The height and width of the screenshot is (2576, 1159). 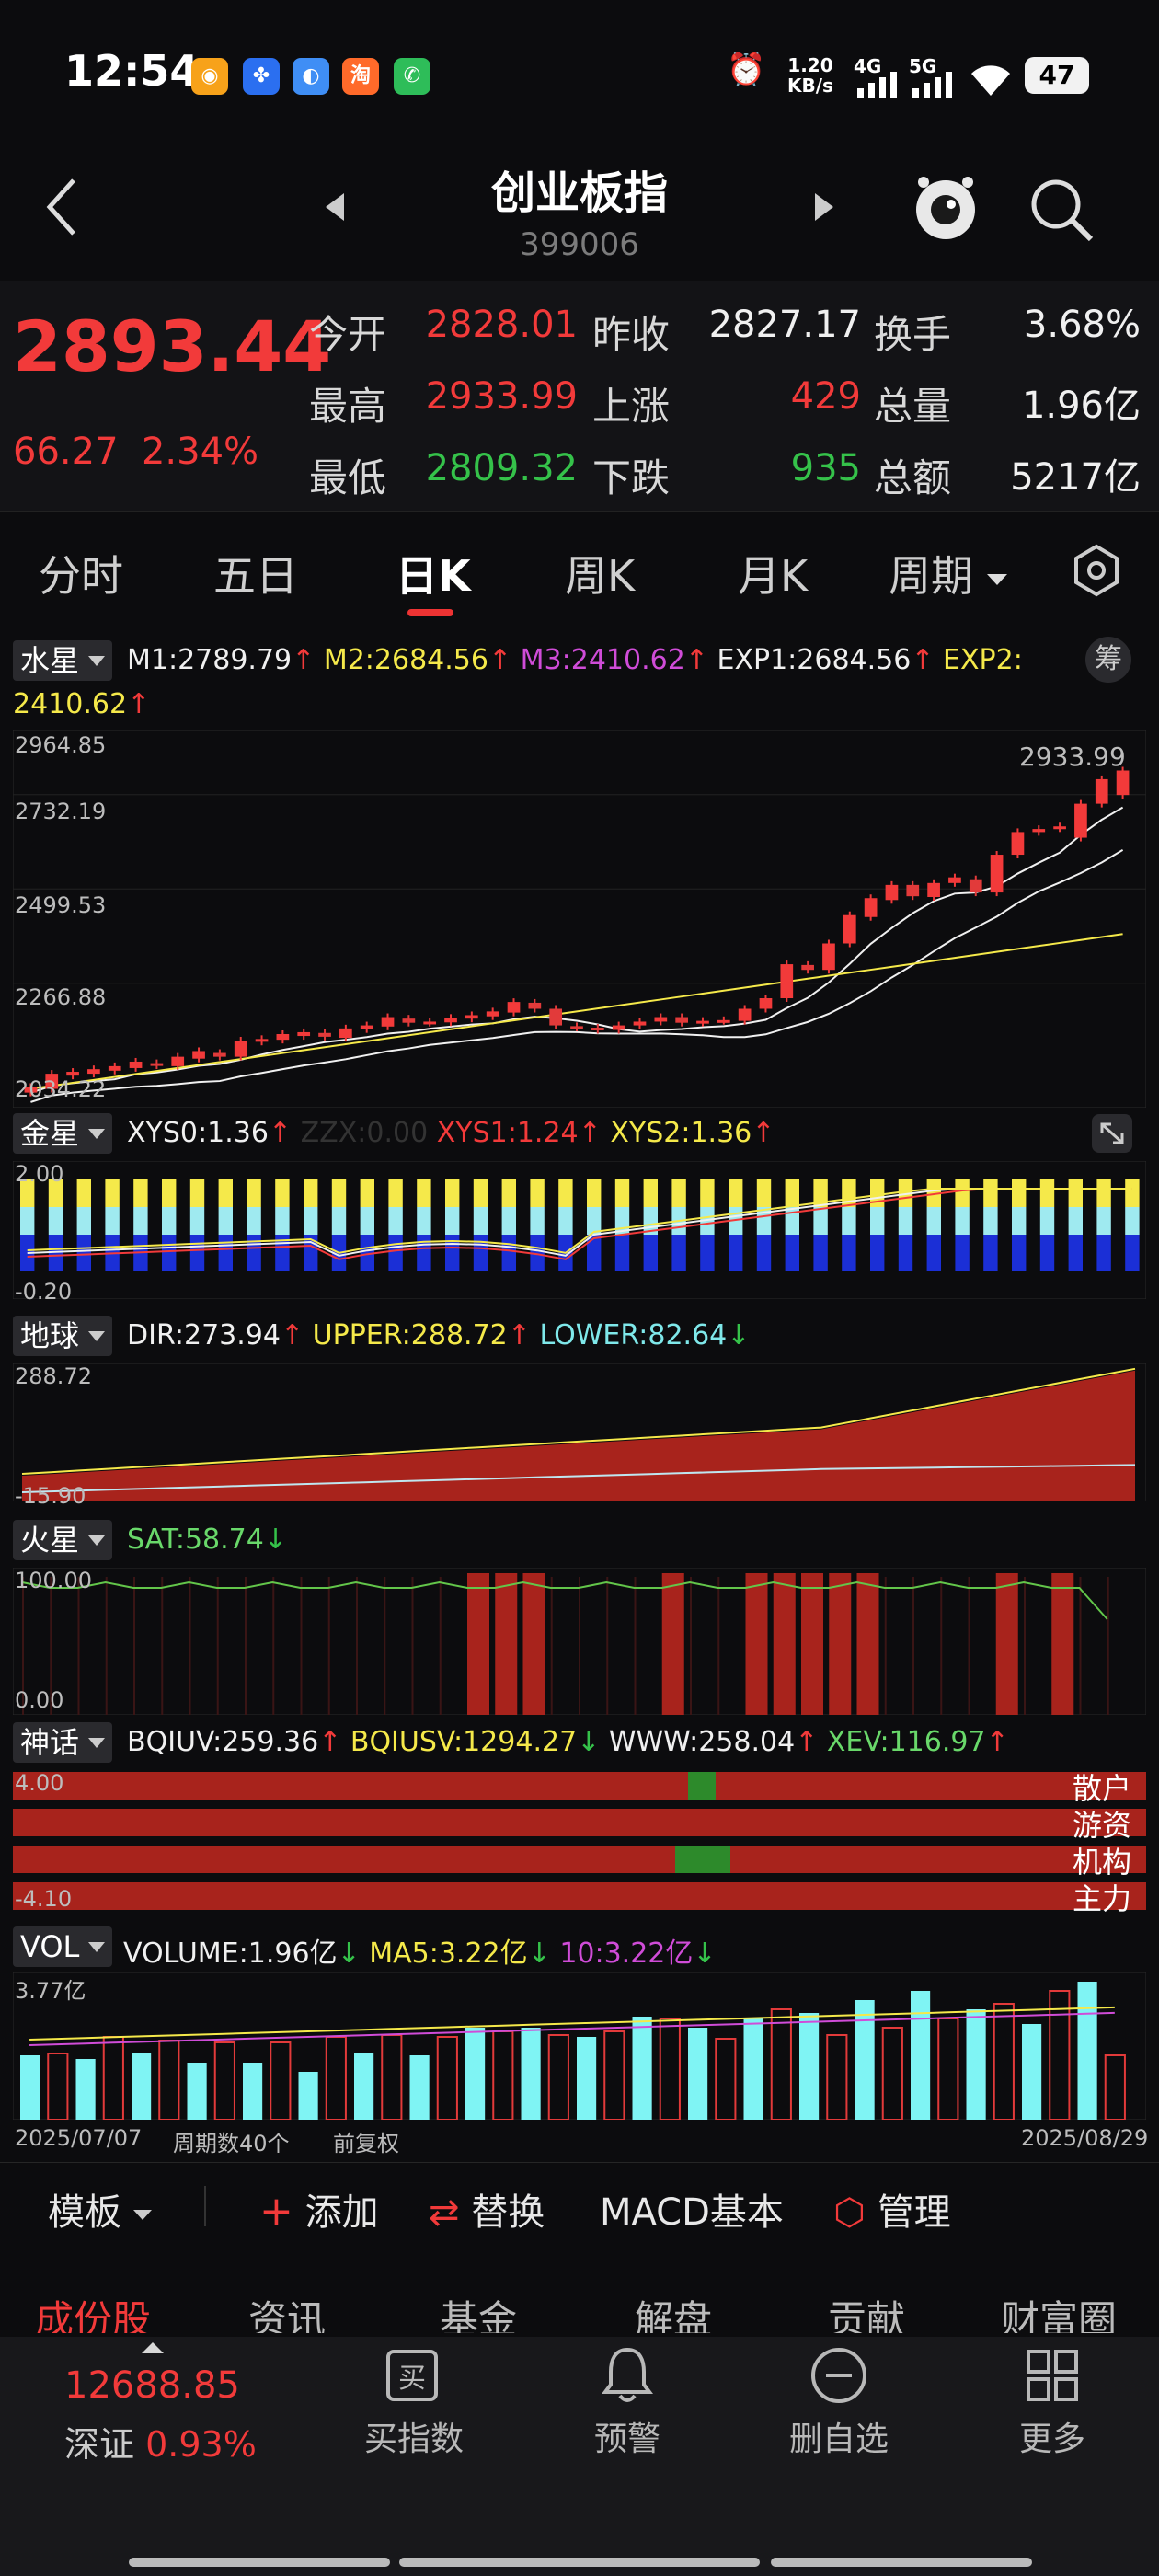 What do you see at coordinates (100, 2209) in the screenshot?
I see `template-button: 模板` at bounding box center [100, 2209].